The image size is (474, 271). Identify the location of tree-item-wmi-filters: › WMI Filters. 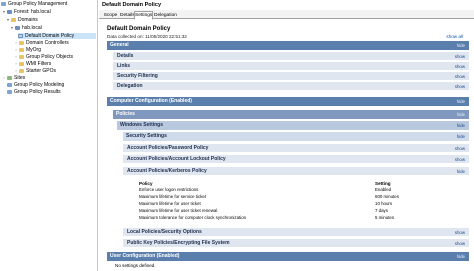
(32, 64).